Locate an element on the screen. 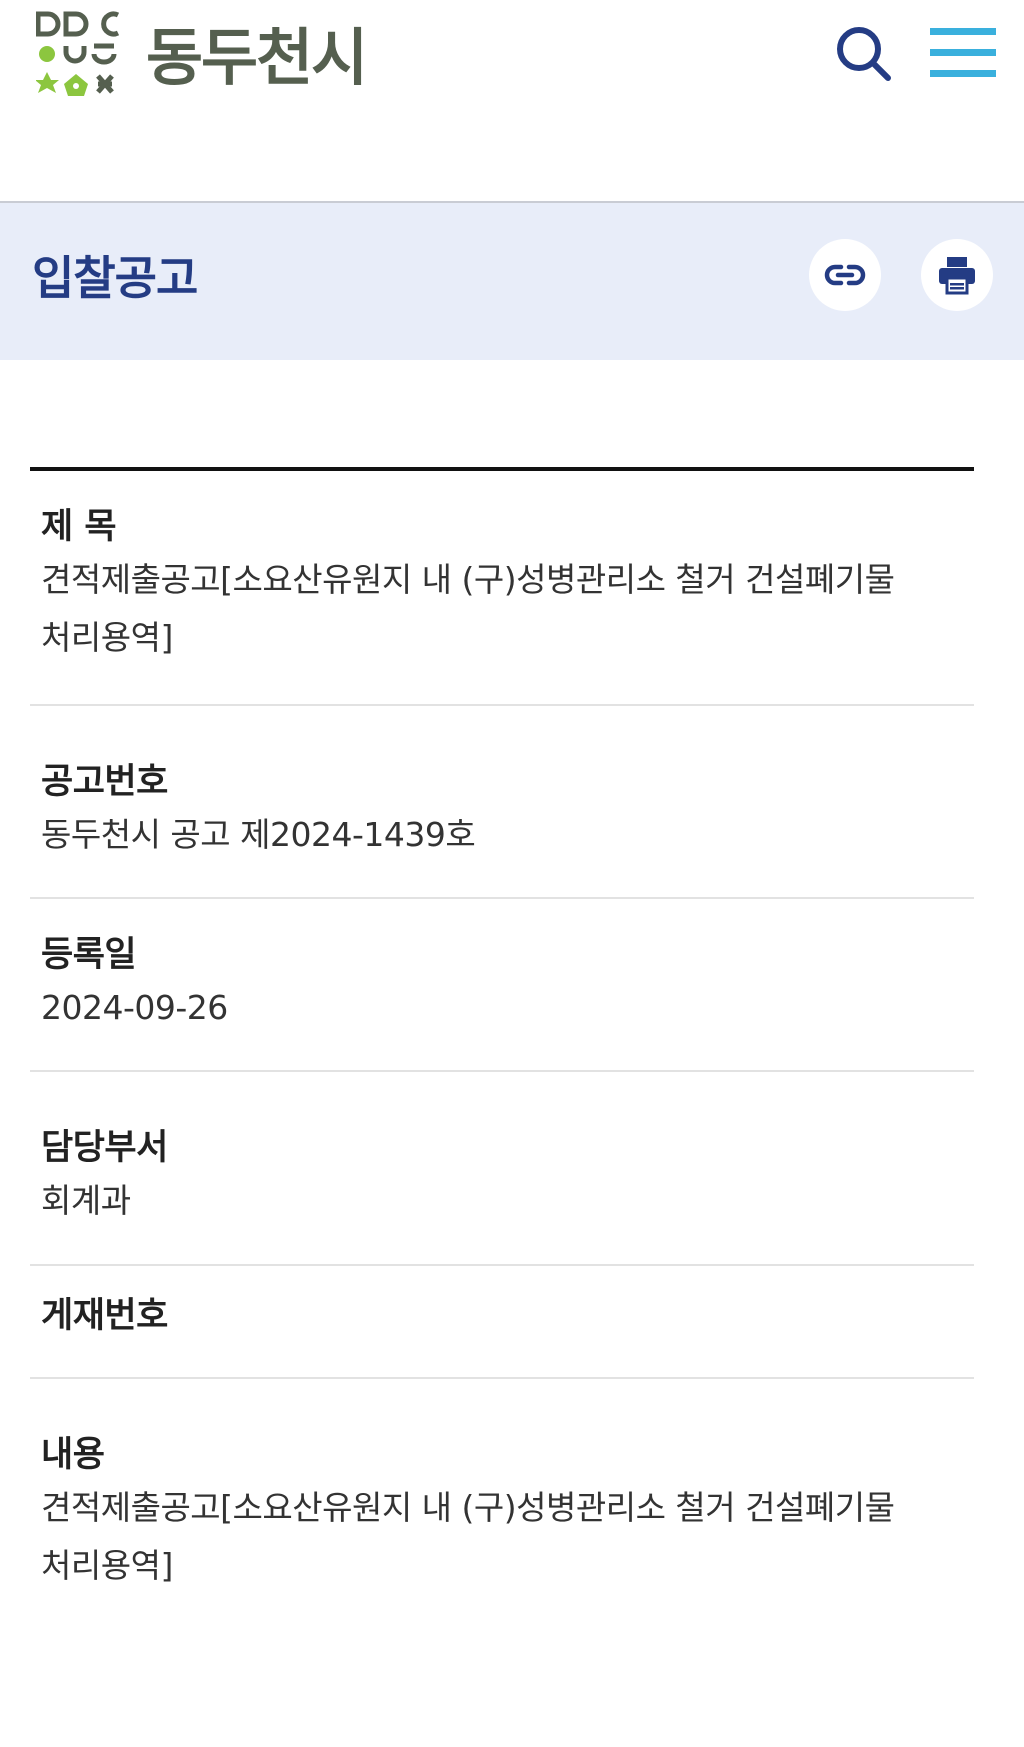 This screenshot has height=1747, width=1024. detail-row-registered-date: 등록일 2024-09-26 is located at coordinates (502, 985).